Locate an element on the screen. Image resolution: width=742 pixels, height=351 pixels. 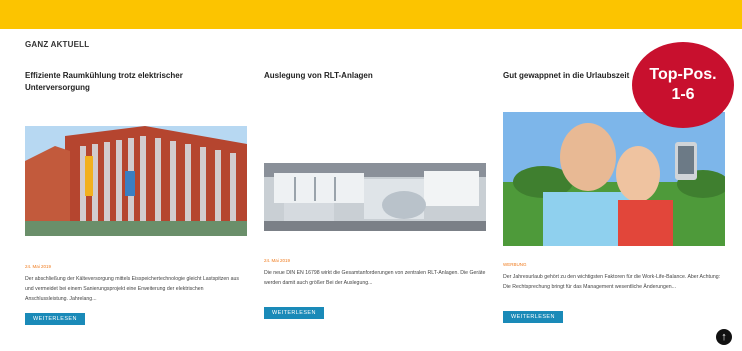
article-image-hvac is located at coordinates (375, 197).